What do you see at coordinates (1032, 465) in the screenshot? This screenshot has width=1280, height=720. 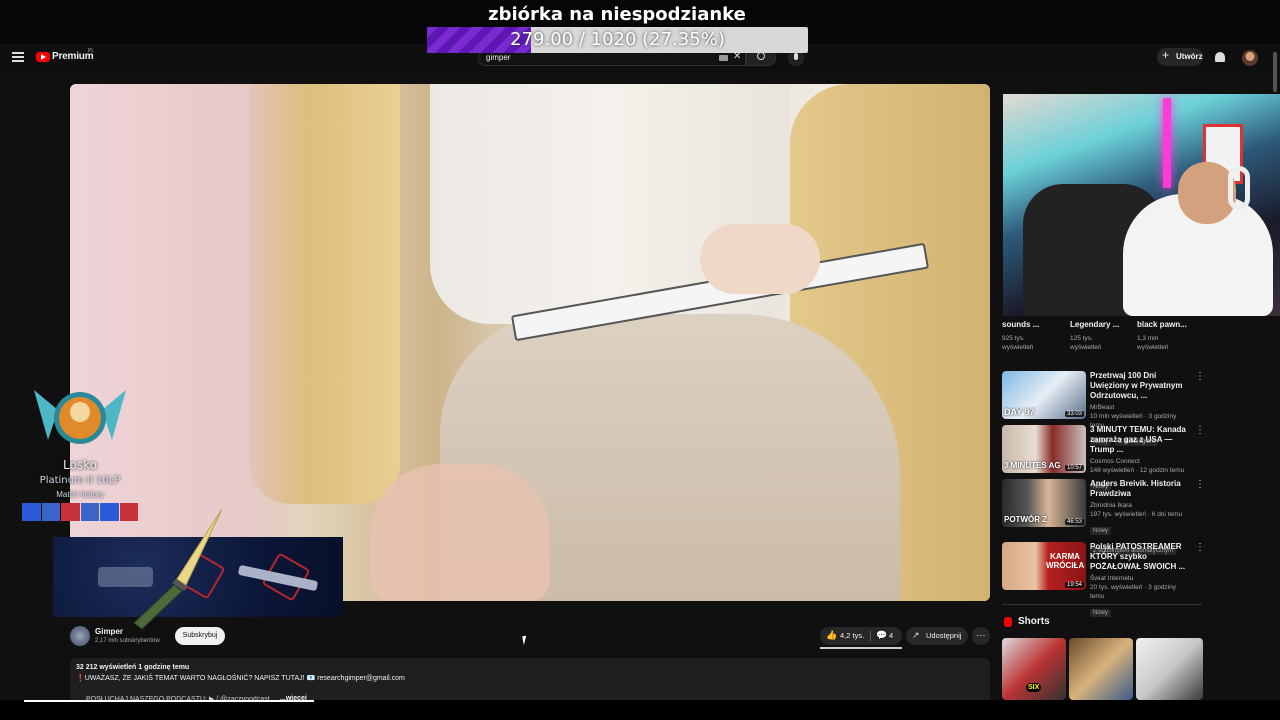 I see `thumbnail-text: 3 MINUTES AG` at bounding box center [1032, 465].